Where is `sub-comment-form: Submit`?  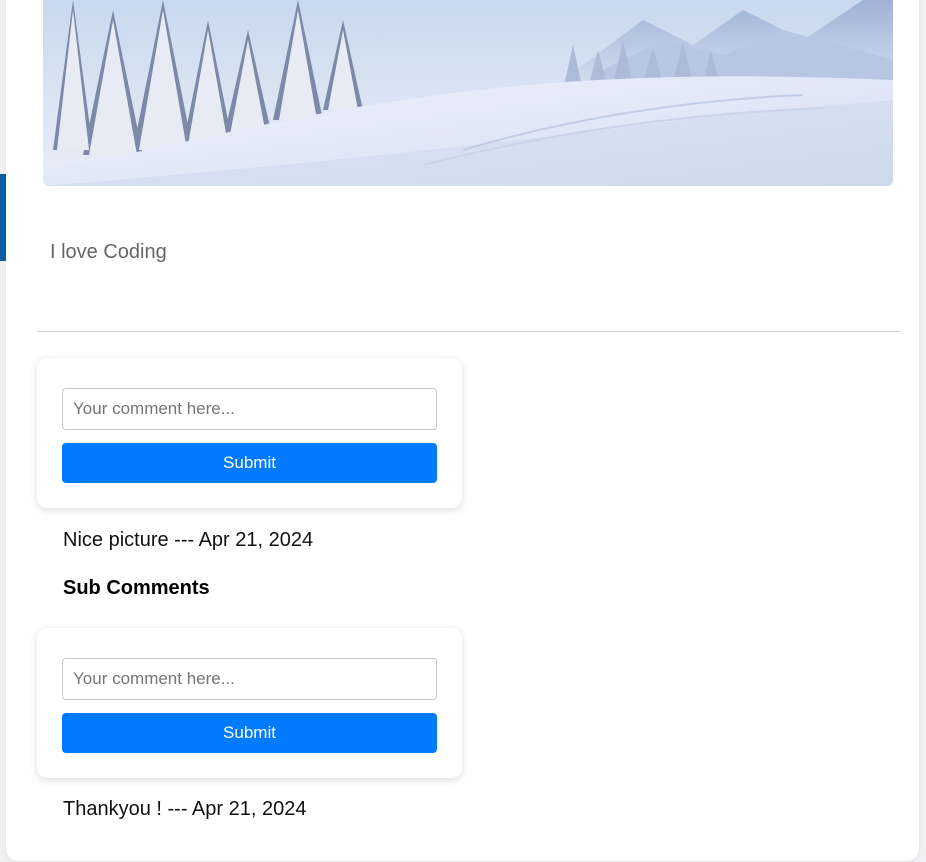 sub-comment-form: Submit is located at coordinates (249, 703).